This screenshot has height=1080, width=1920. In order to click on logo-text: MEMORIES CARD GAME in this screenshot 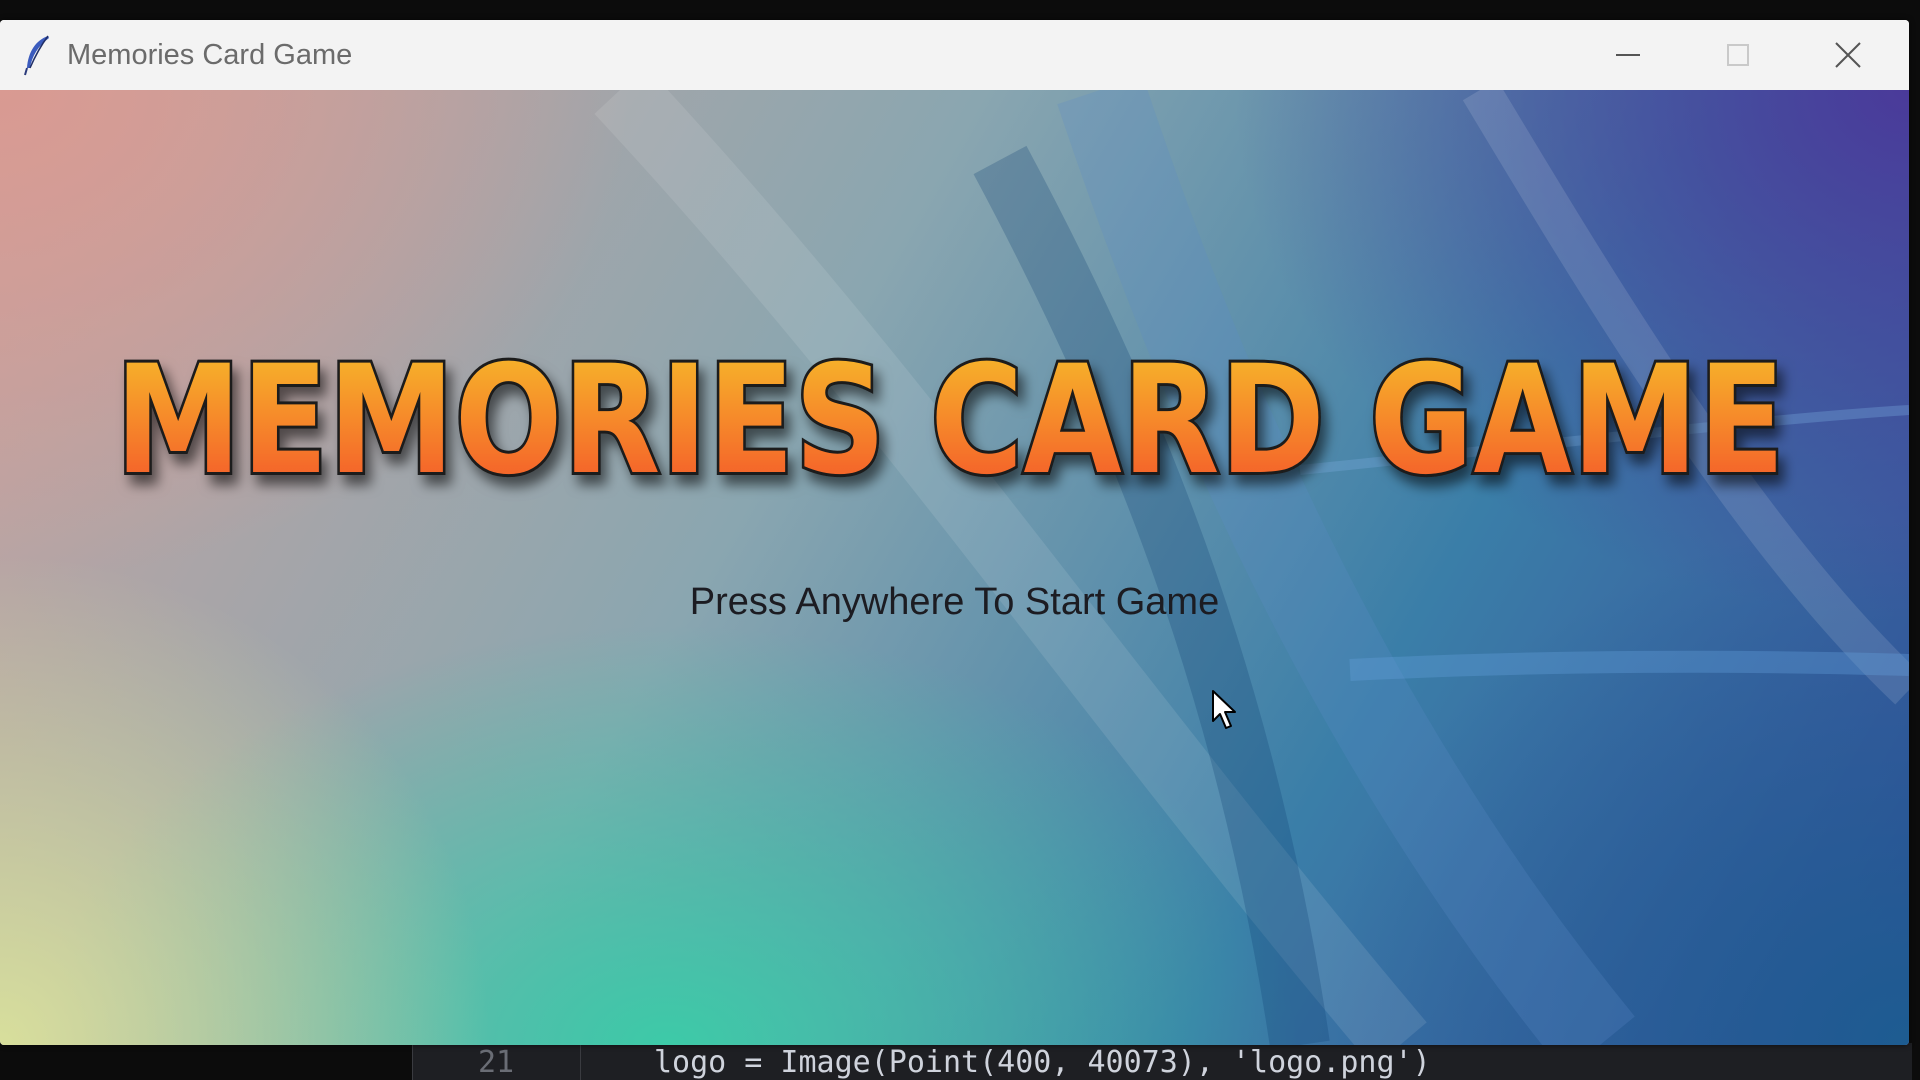, I will do `click(950, 421)`.